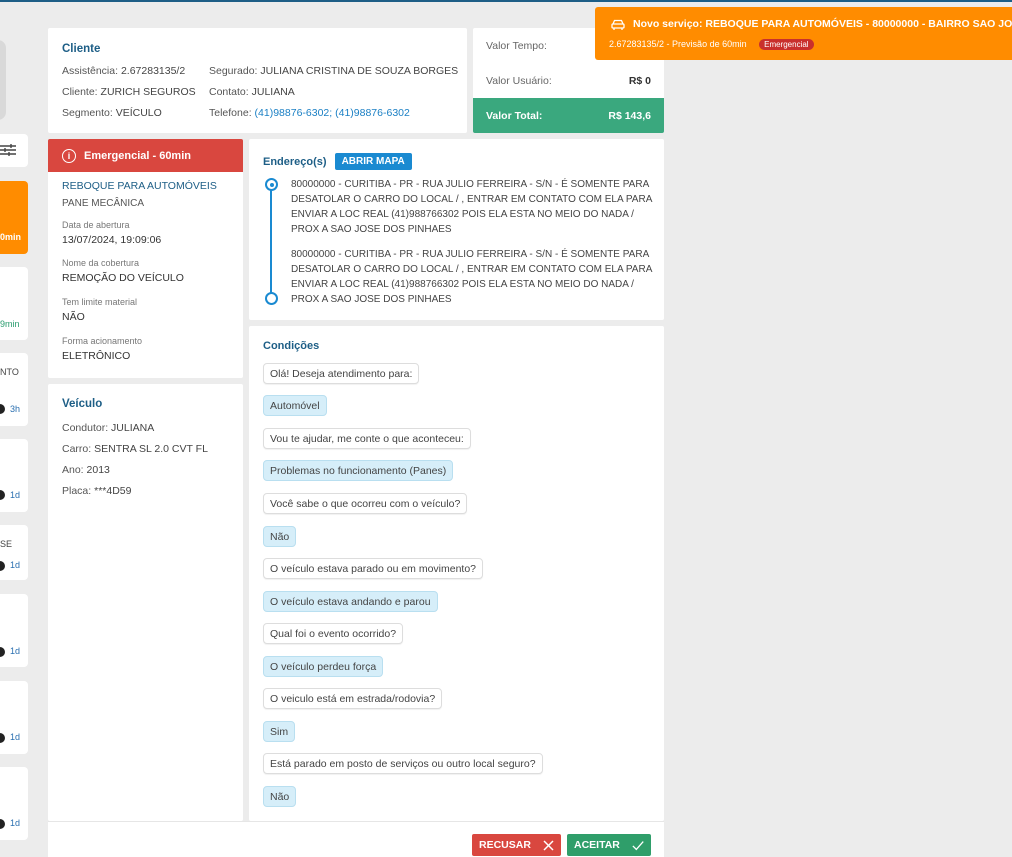 The image size is (1012, 857). I want to click on emergency-banner: i Emergencial - 60min, so click(145, 155).